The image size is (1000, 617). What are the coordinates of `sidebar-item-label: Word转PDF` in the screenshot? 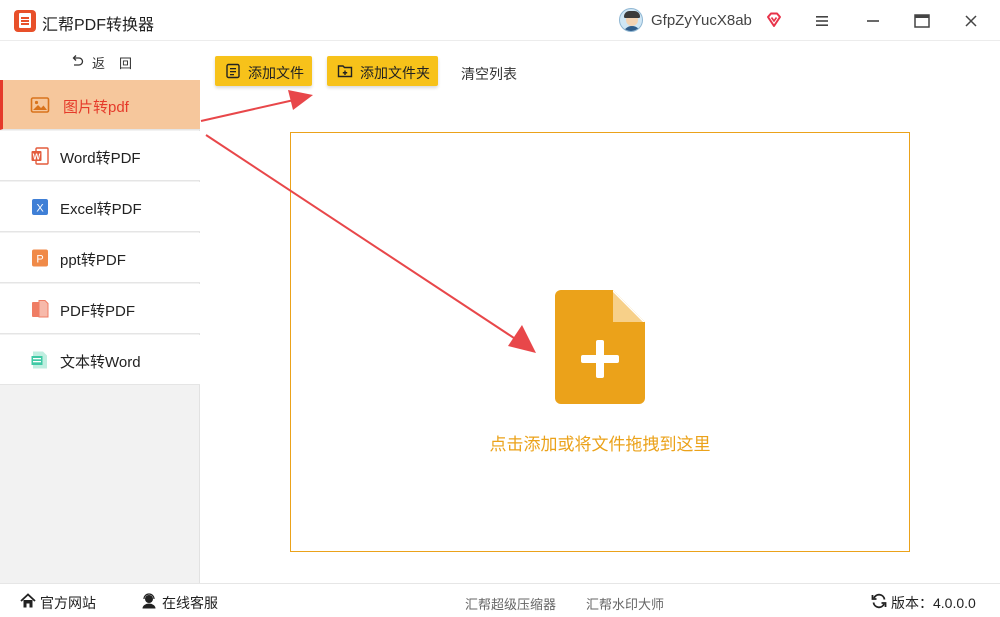 It's located at (100, 158).